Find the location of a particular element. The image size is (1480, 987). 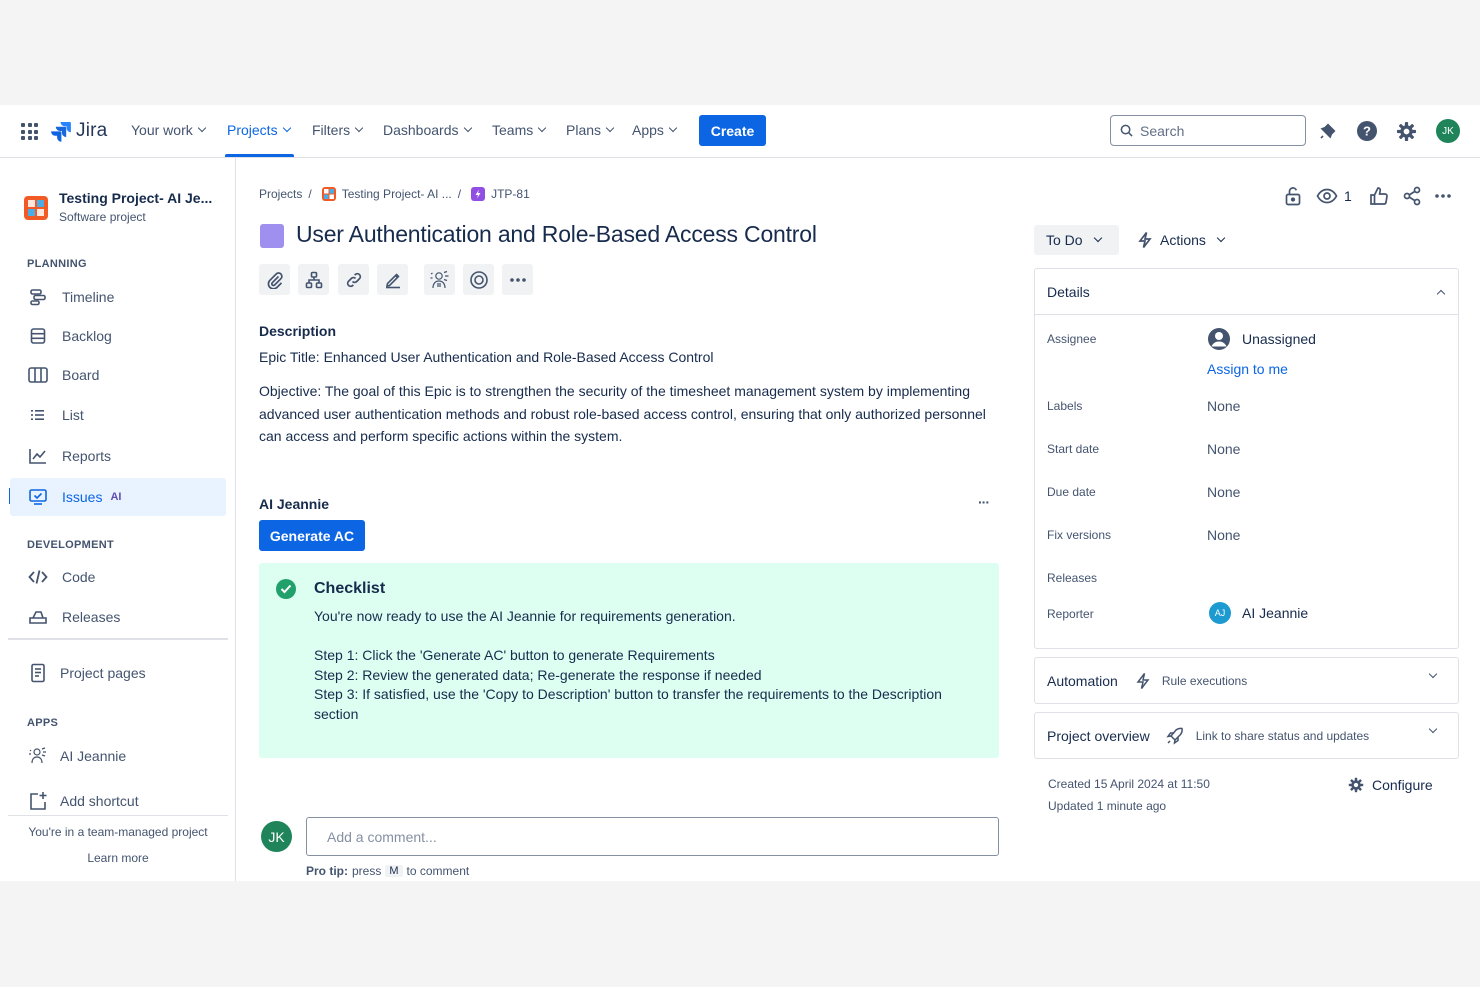

nav-label: Plans is located at coordinates (584, 130).